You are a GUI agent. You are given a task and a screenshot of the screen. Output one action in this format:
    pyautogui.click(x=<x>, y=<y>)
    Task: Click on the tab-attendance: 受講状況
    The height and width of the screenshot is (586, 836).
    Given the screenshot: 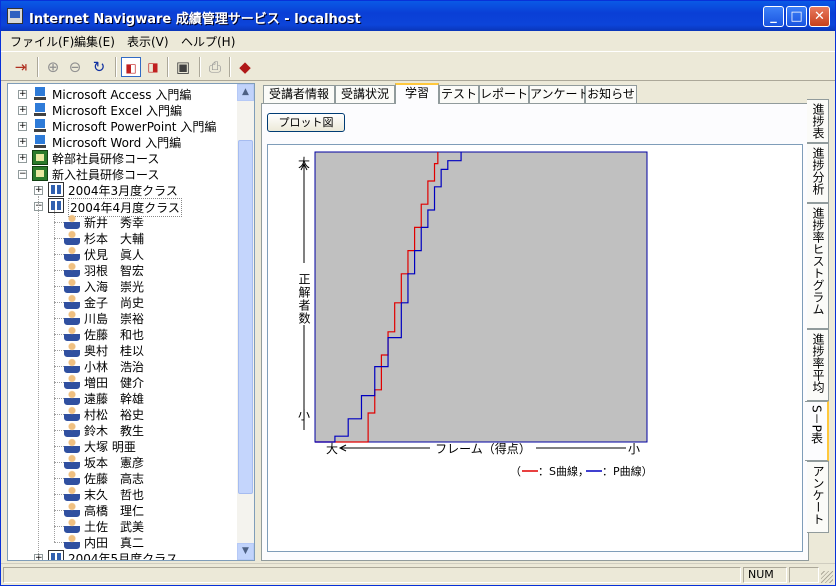 What is the action you would take?
    pyautogui.click(x=365, y=94)
    